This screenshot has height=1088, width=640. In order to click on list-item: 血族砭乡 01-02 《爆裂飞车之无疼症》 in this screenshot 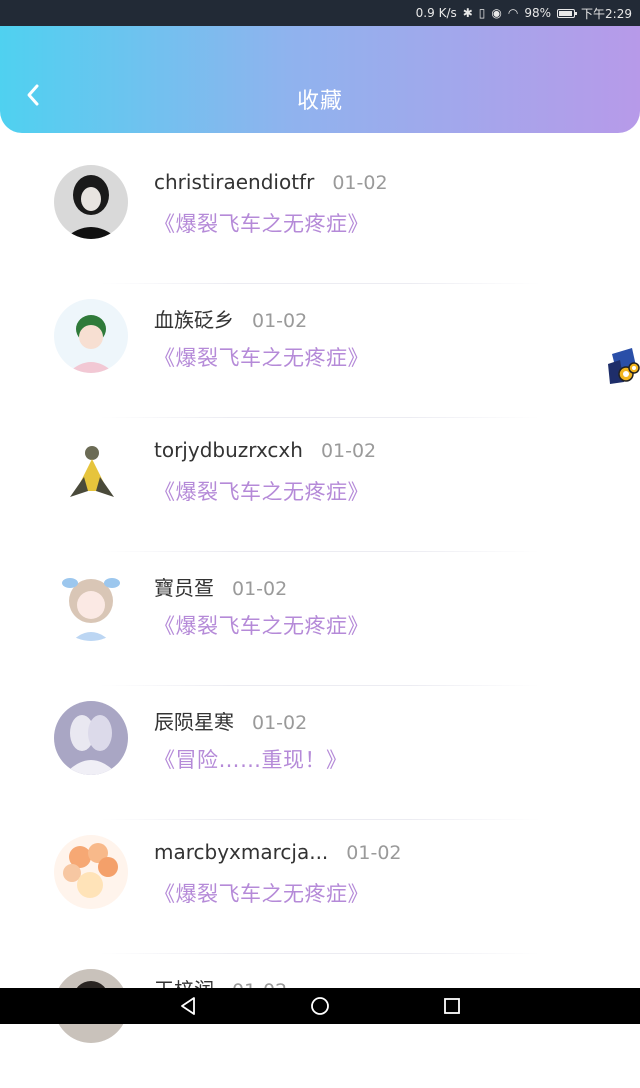, I will do `click(320, 351)`.